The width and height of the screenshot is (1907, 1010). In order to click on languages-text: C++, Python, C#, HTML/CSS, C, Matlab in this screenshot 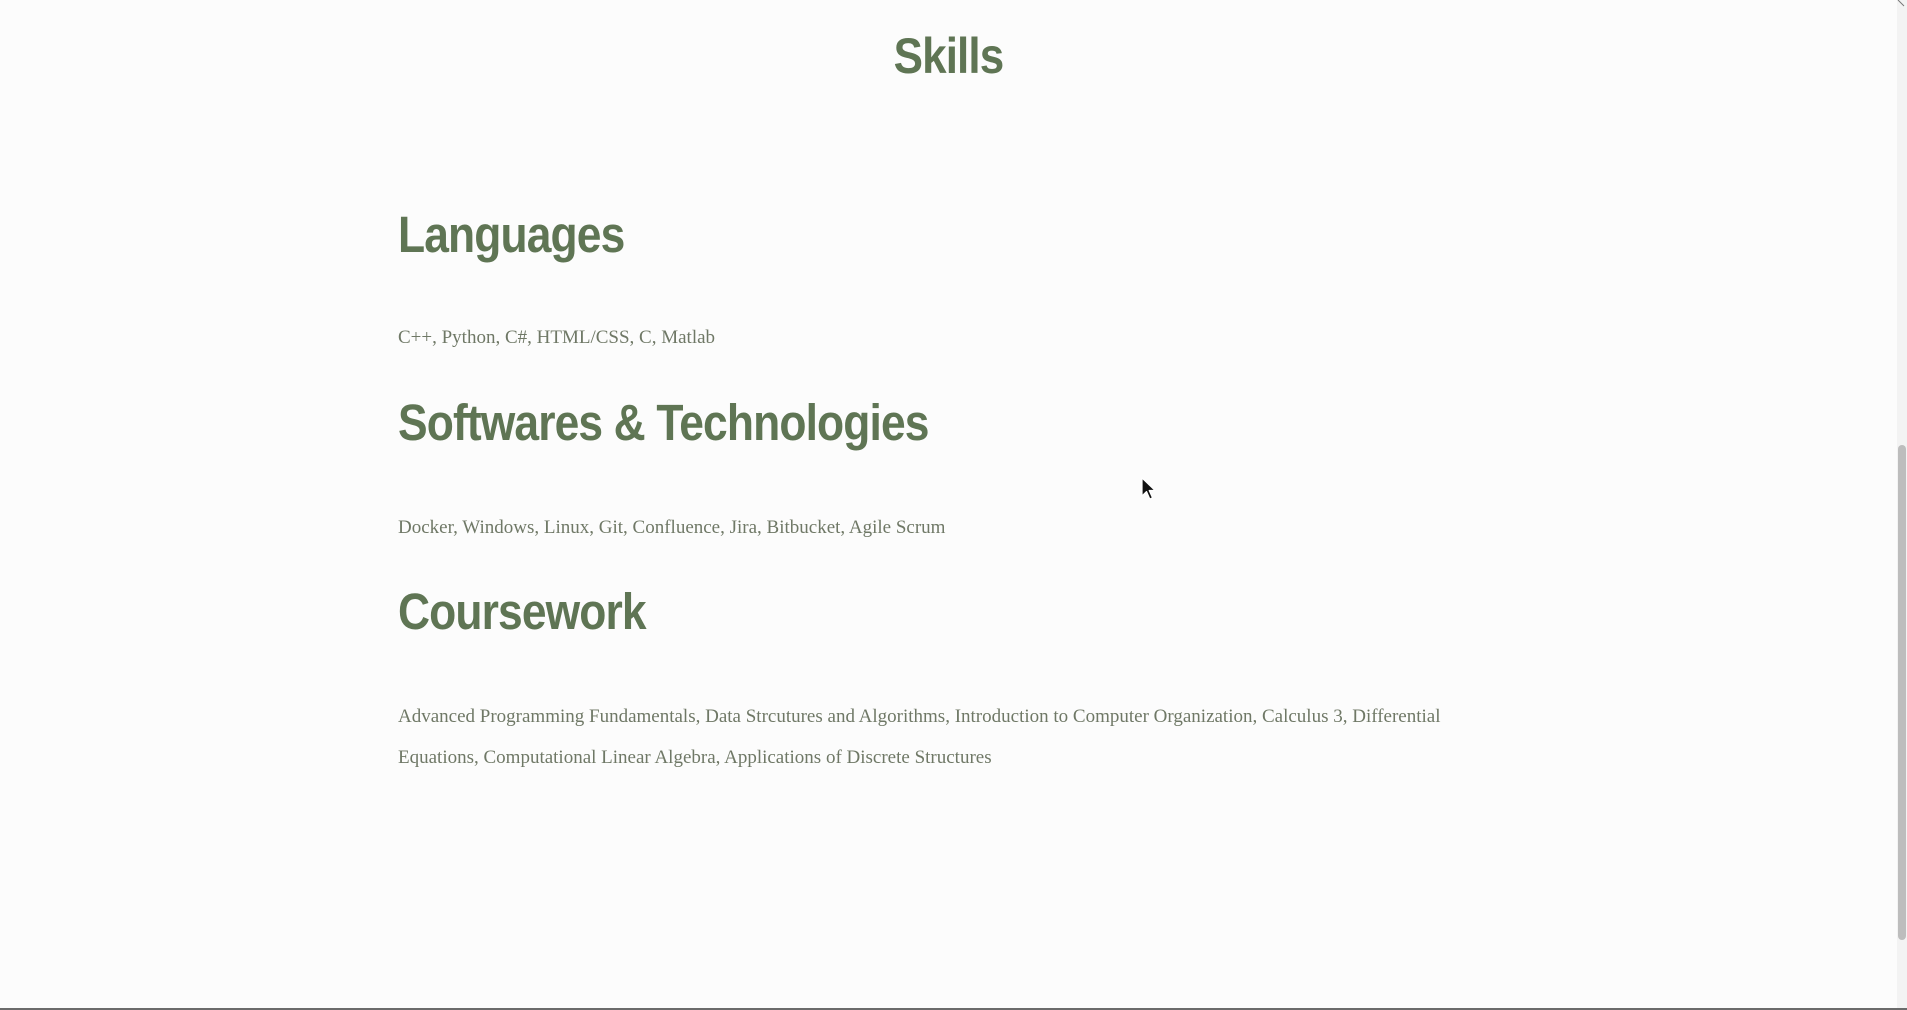, I will do `click(557, 337)`.